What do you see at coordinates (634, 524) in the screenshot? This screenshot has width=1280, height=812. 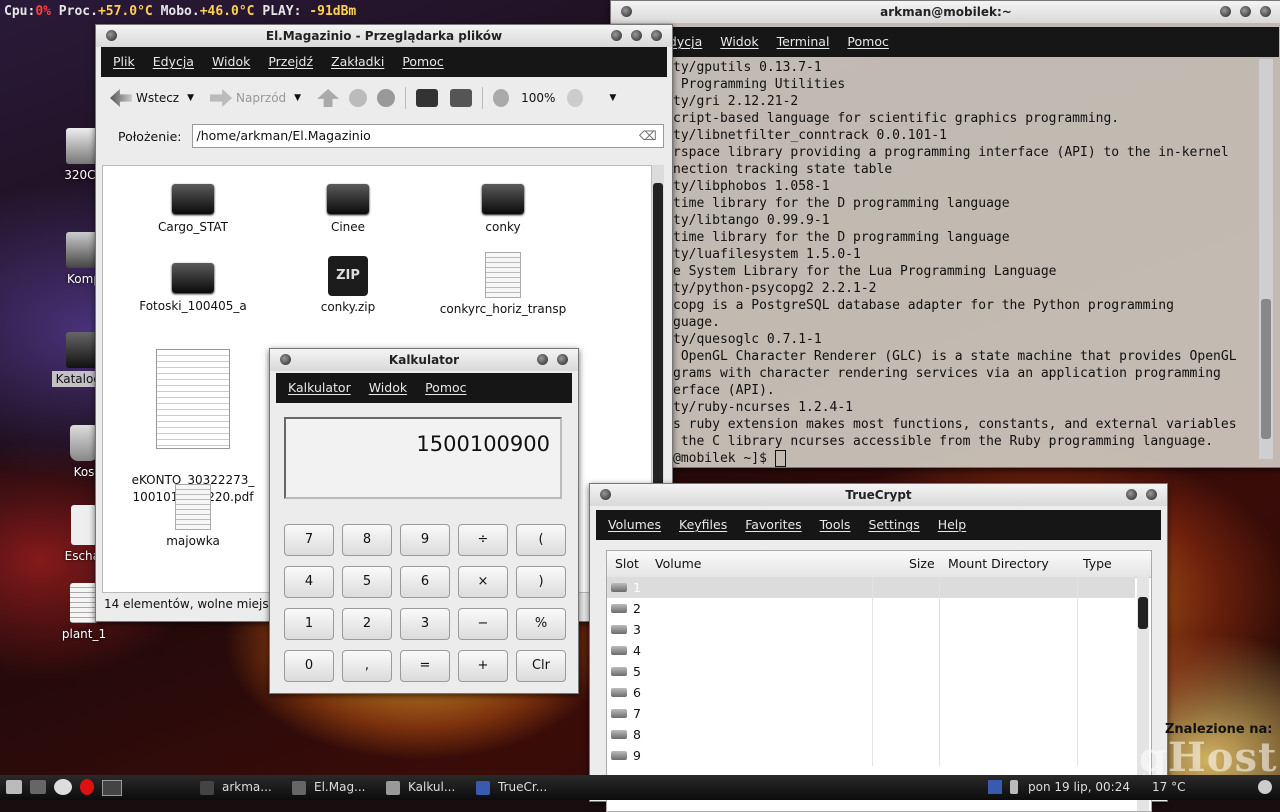 I see `menu-volumes: Volumes` at bounding box center [634, 524].